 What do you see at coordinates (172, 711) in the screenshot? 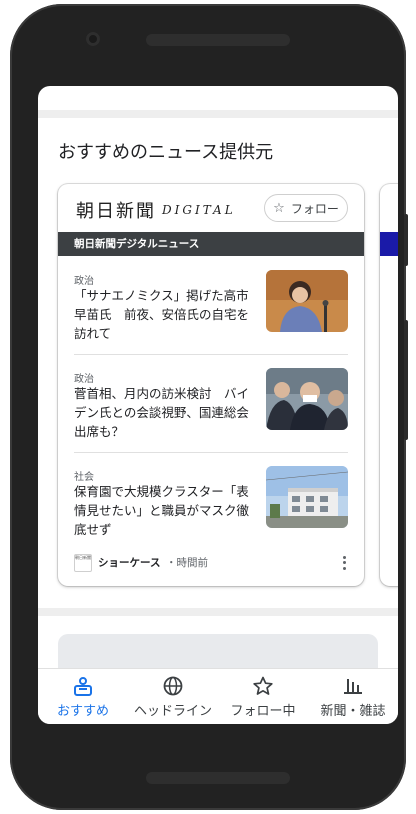
I see `nav-label: ヘッドライン` at bounding box center [172, 711].